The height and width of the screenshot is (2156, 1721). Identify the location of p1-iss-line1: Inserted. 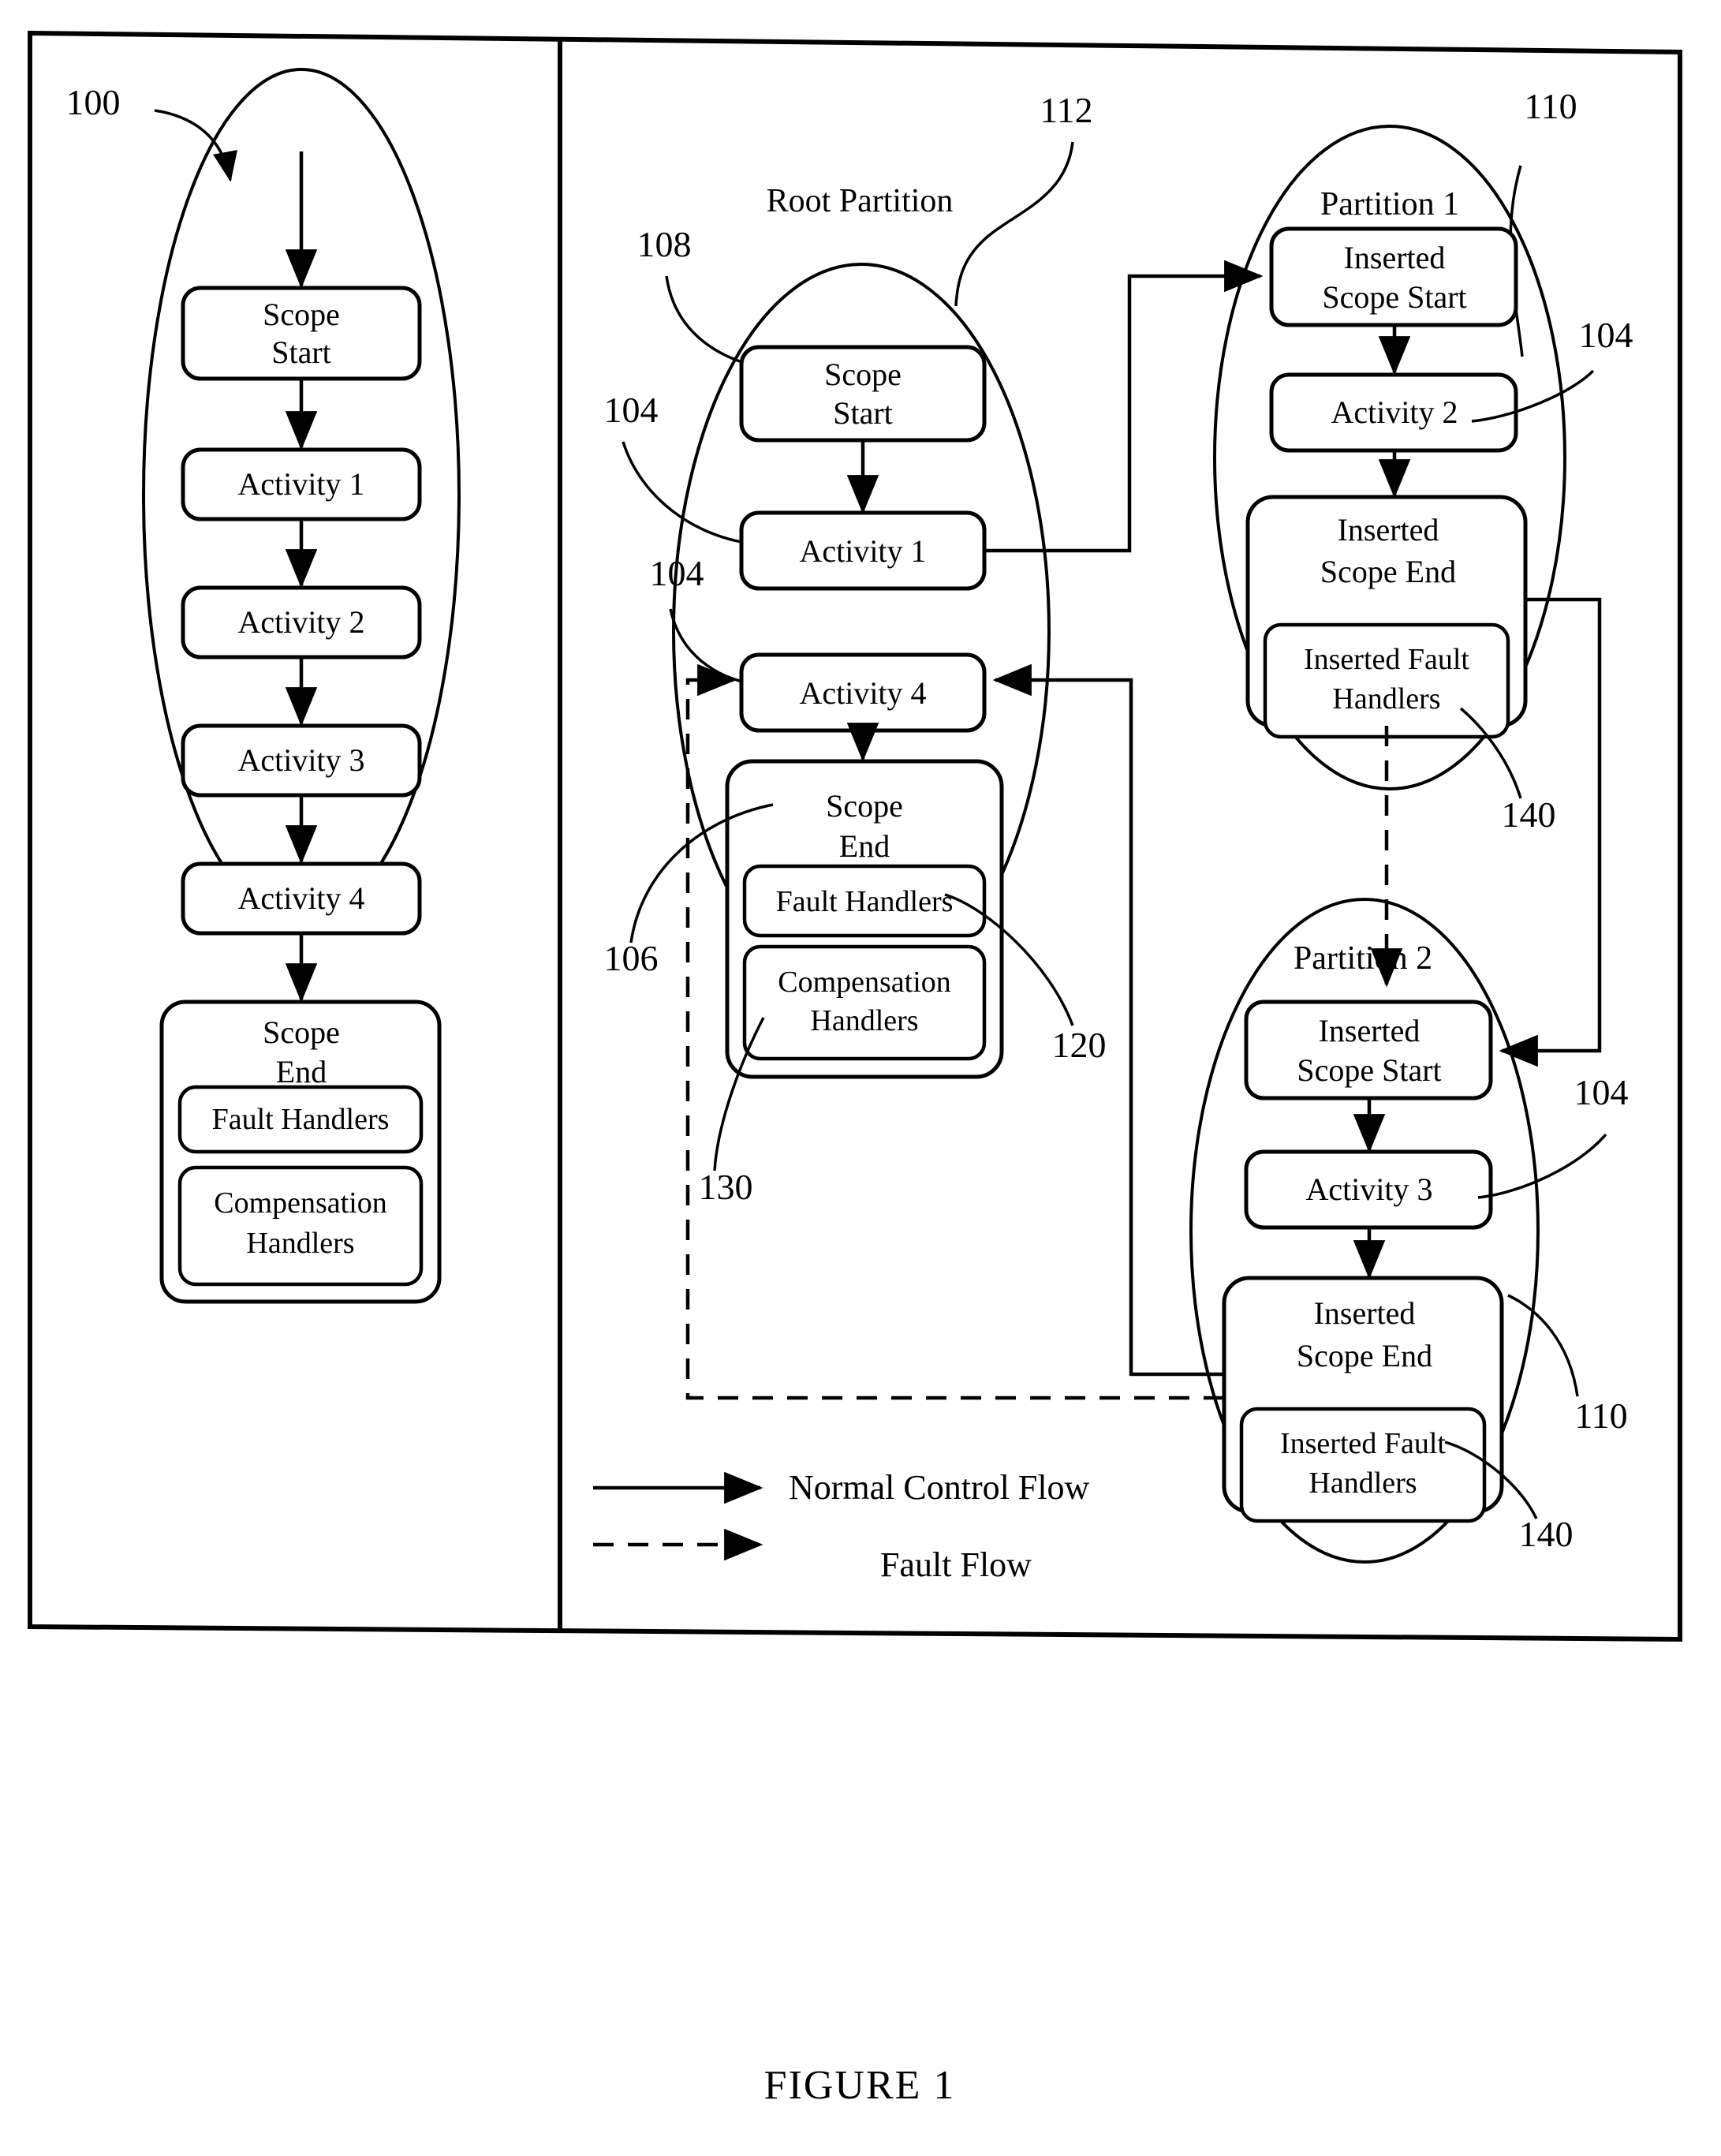
(1395, 257).